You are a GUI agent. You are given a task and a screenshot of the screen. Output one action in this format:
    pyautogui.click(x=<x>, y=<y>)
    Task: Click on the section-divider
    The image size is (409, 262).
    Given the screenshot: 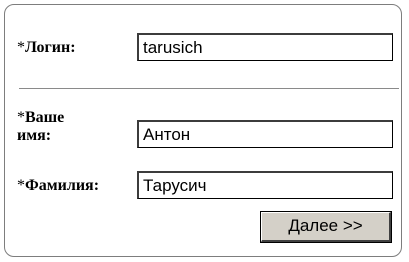 What is the action you would take?
    pyautogui.click(x=209, y=88)
    